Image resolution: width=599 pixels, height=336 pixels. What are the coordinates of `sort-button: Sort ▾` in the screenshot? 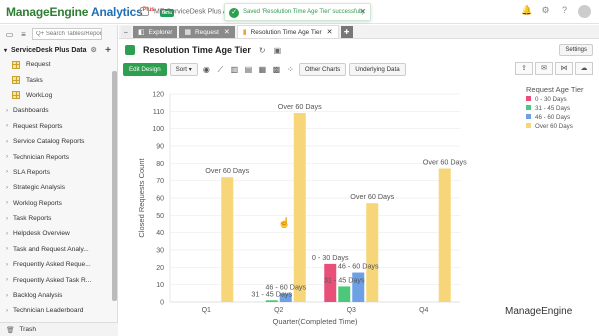 It's located at (183, 69).